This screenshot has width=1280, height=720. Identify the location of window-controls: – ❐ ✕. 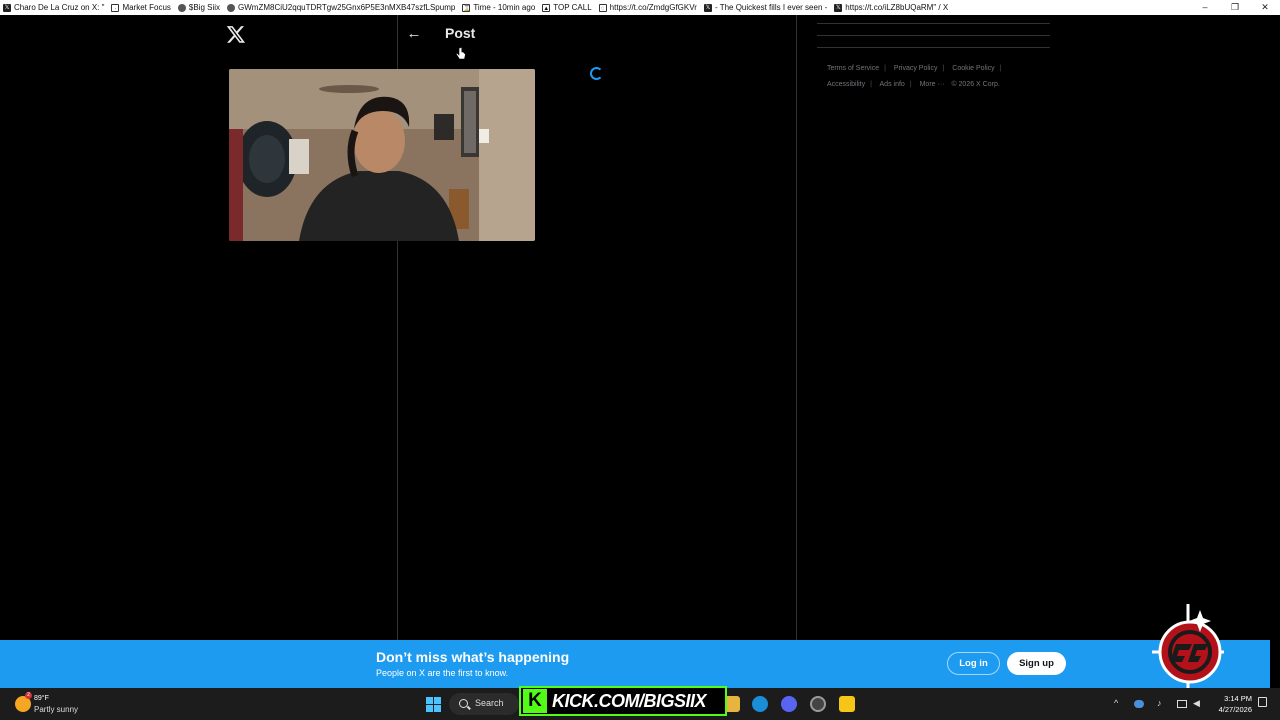
(1235, 7).